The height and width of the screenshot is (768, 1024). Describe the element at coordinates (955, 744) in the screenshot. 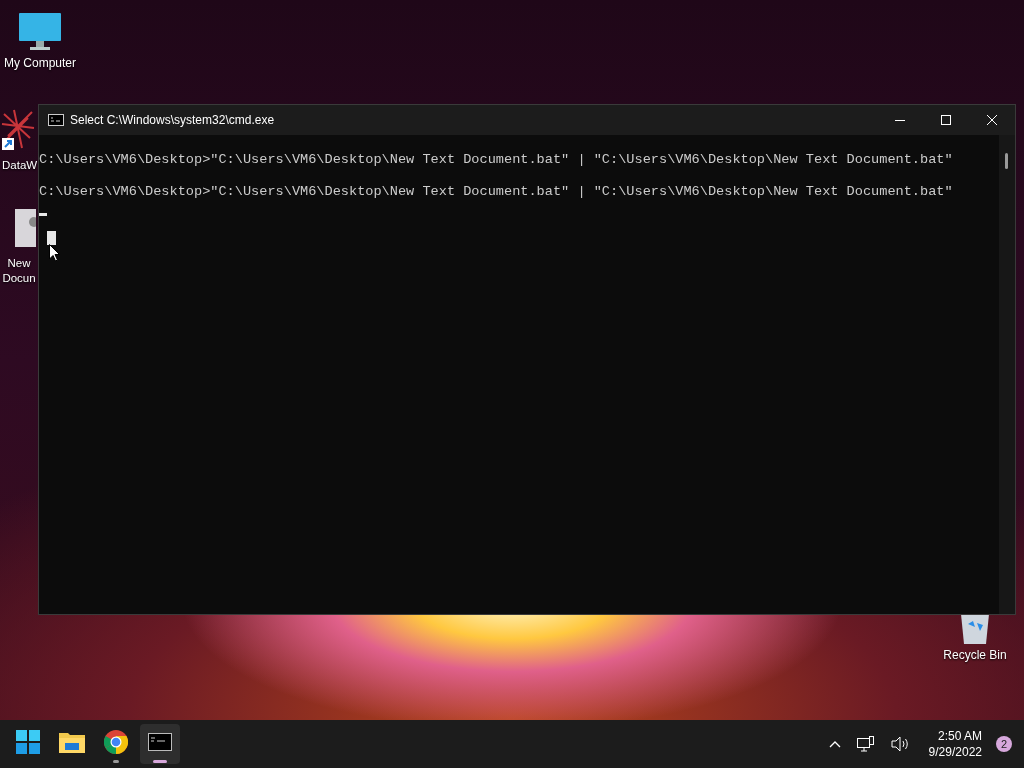

I see `clock: 2:50 AM 9/29/2022` at that location.